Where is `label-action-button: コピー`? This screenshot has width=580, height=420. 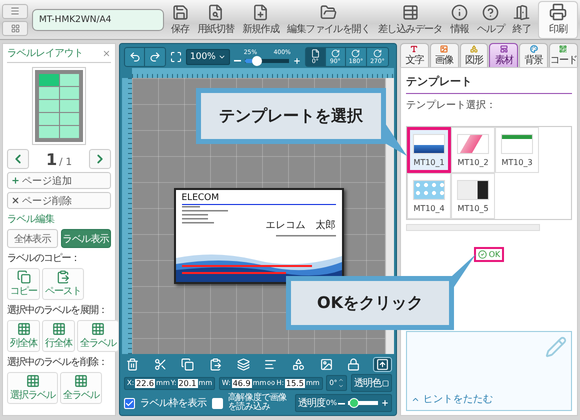 label-action-button: コピー is located at coordinates (23, 284).